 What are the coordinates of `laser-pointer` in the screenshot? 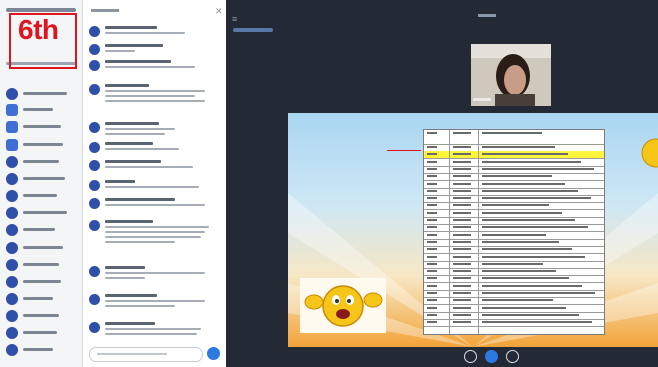 It's located at (404, 150).